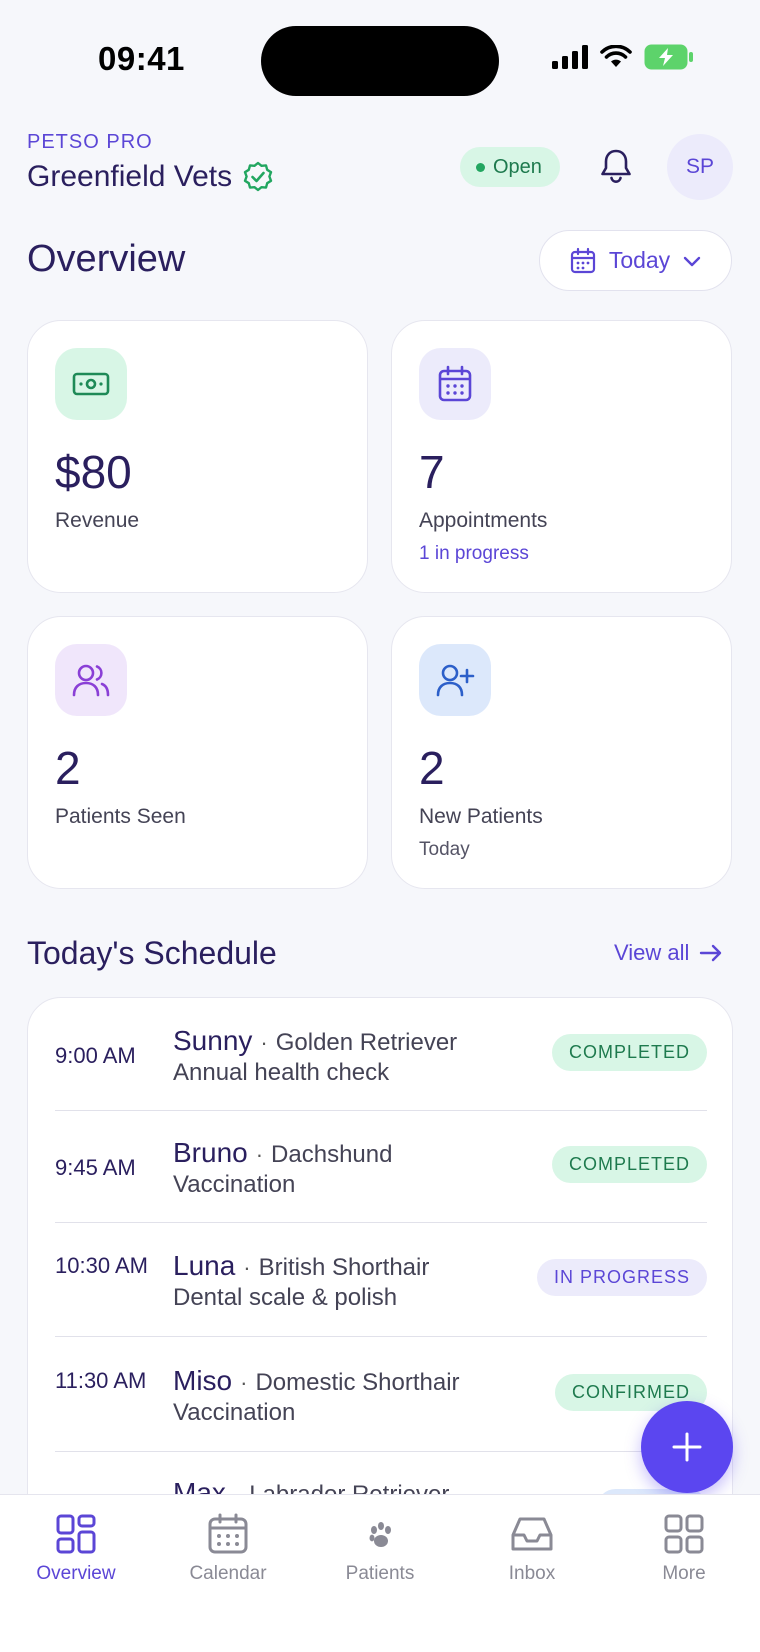 The width and height of the screenshot is (760, 1652). I want to click on dynamic-island, so click(380, 61).